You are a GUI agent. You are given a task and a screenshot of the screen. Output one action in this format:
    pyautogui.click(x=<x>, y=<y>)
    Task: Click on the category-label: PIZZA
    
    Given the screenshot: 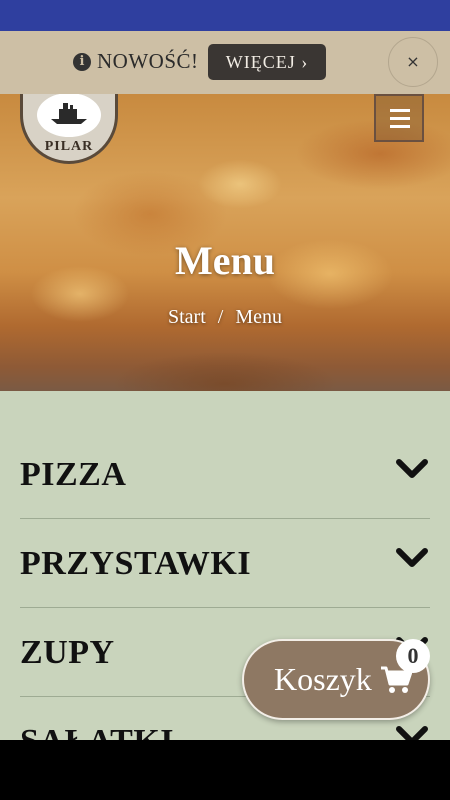 What is the action you would take?
    pyautogui.click(x=73, y=474)
    